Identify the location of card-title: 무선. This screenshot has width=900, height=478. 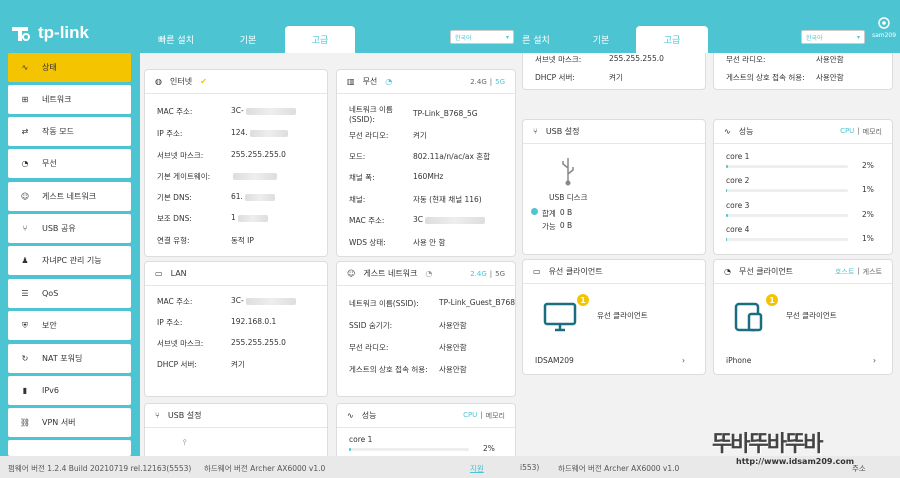
(370, 81).